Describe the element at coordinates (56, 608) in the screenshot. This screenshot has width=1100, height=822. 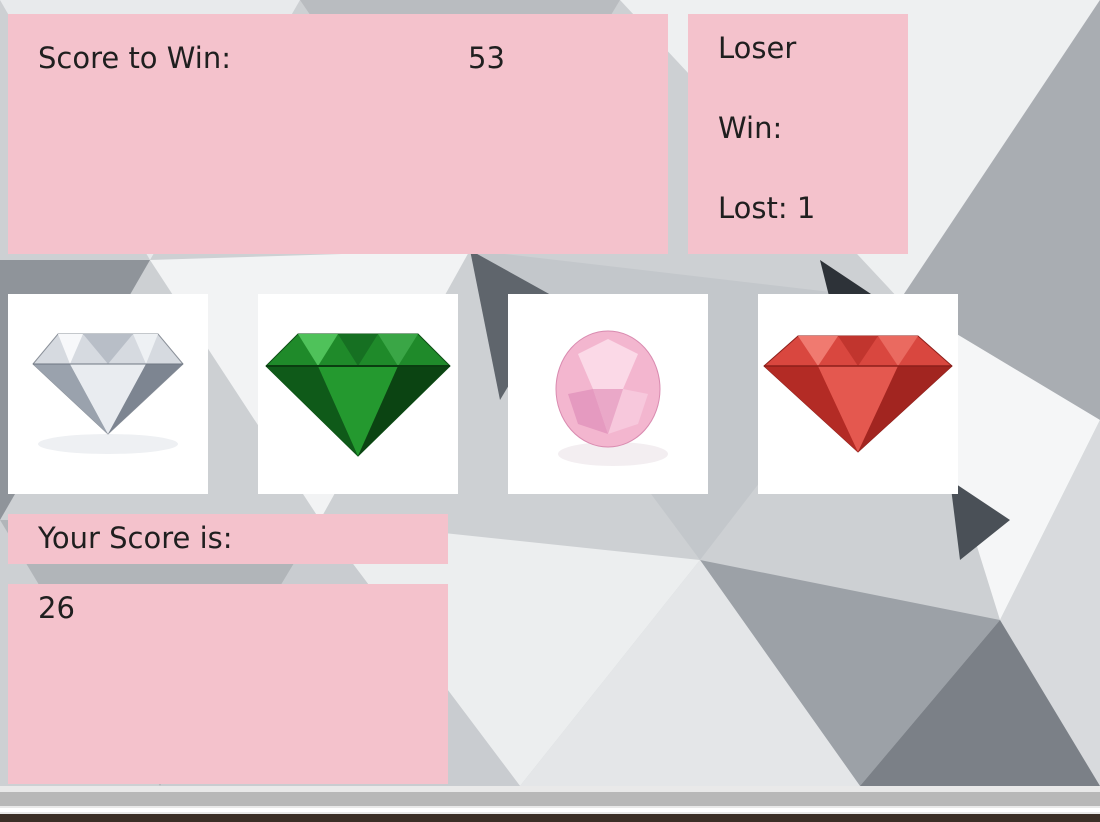
I see `your-score-value: 26` at that location.